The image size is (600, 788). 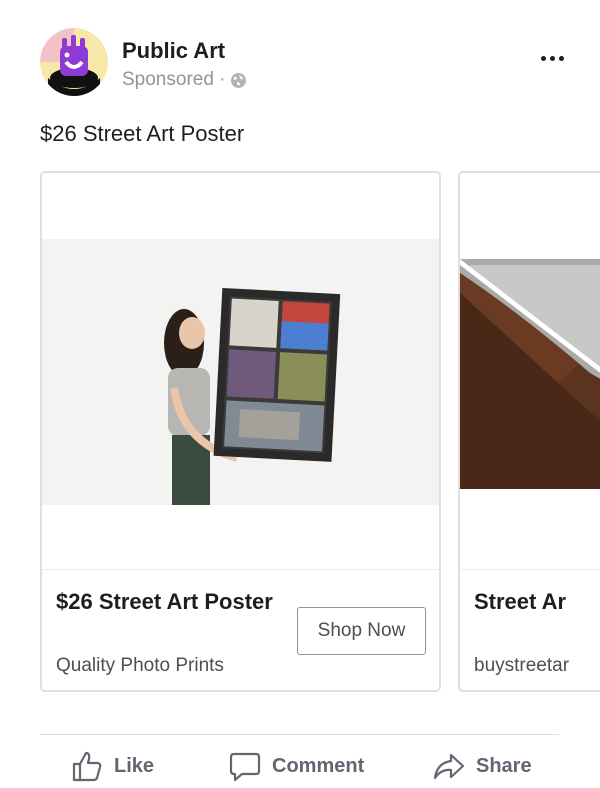 I want to click on sponsored-label: Sponsored ·, so click(x=174, y=79).